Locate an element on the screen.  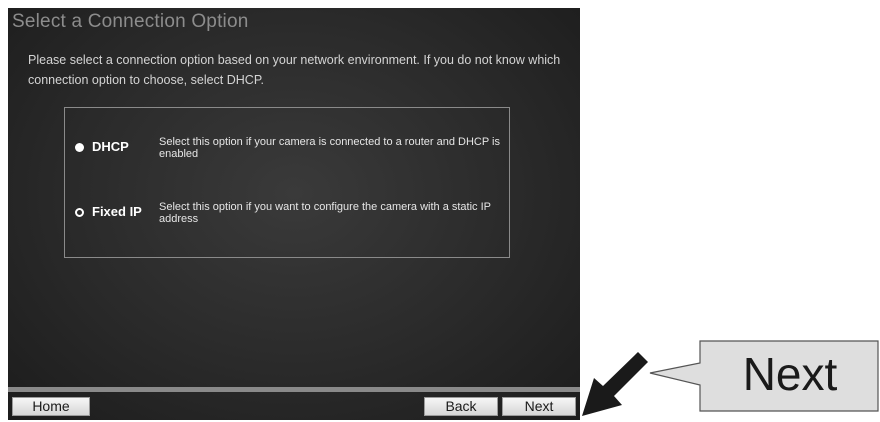
fixed-ip-label: Fixed IP is located at coordinates (117, 211).